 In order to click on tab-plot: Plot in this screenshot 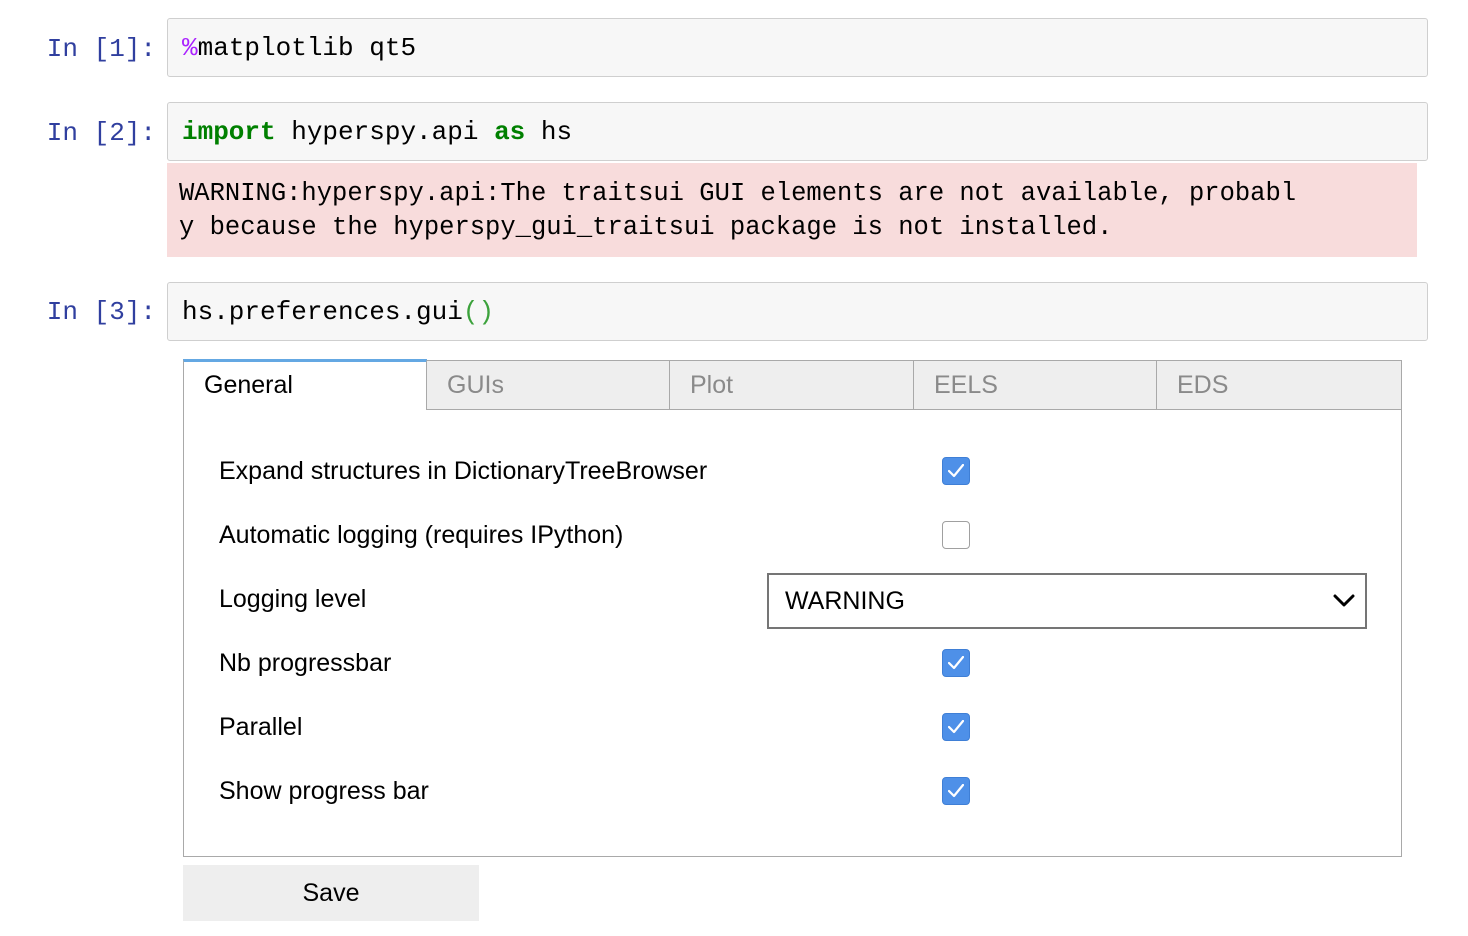, I will do `click(792, 385)`.